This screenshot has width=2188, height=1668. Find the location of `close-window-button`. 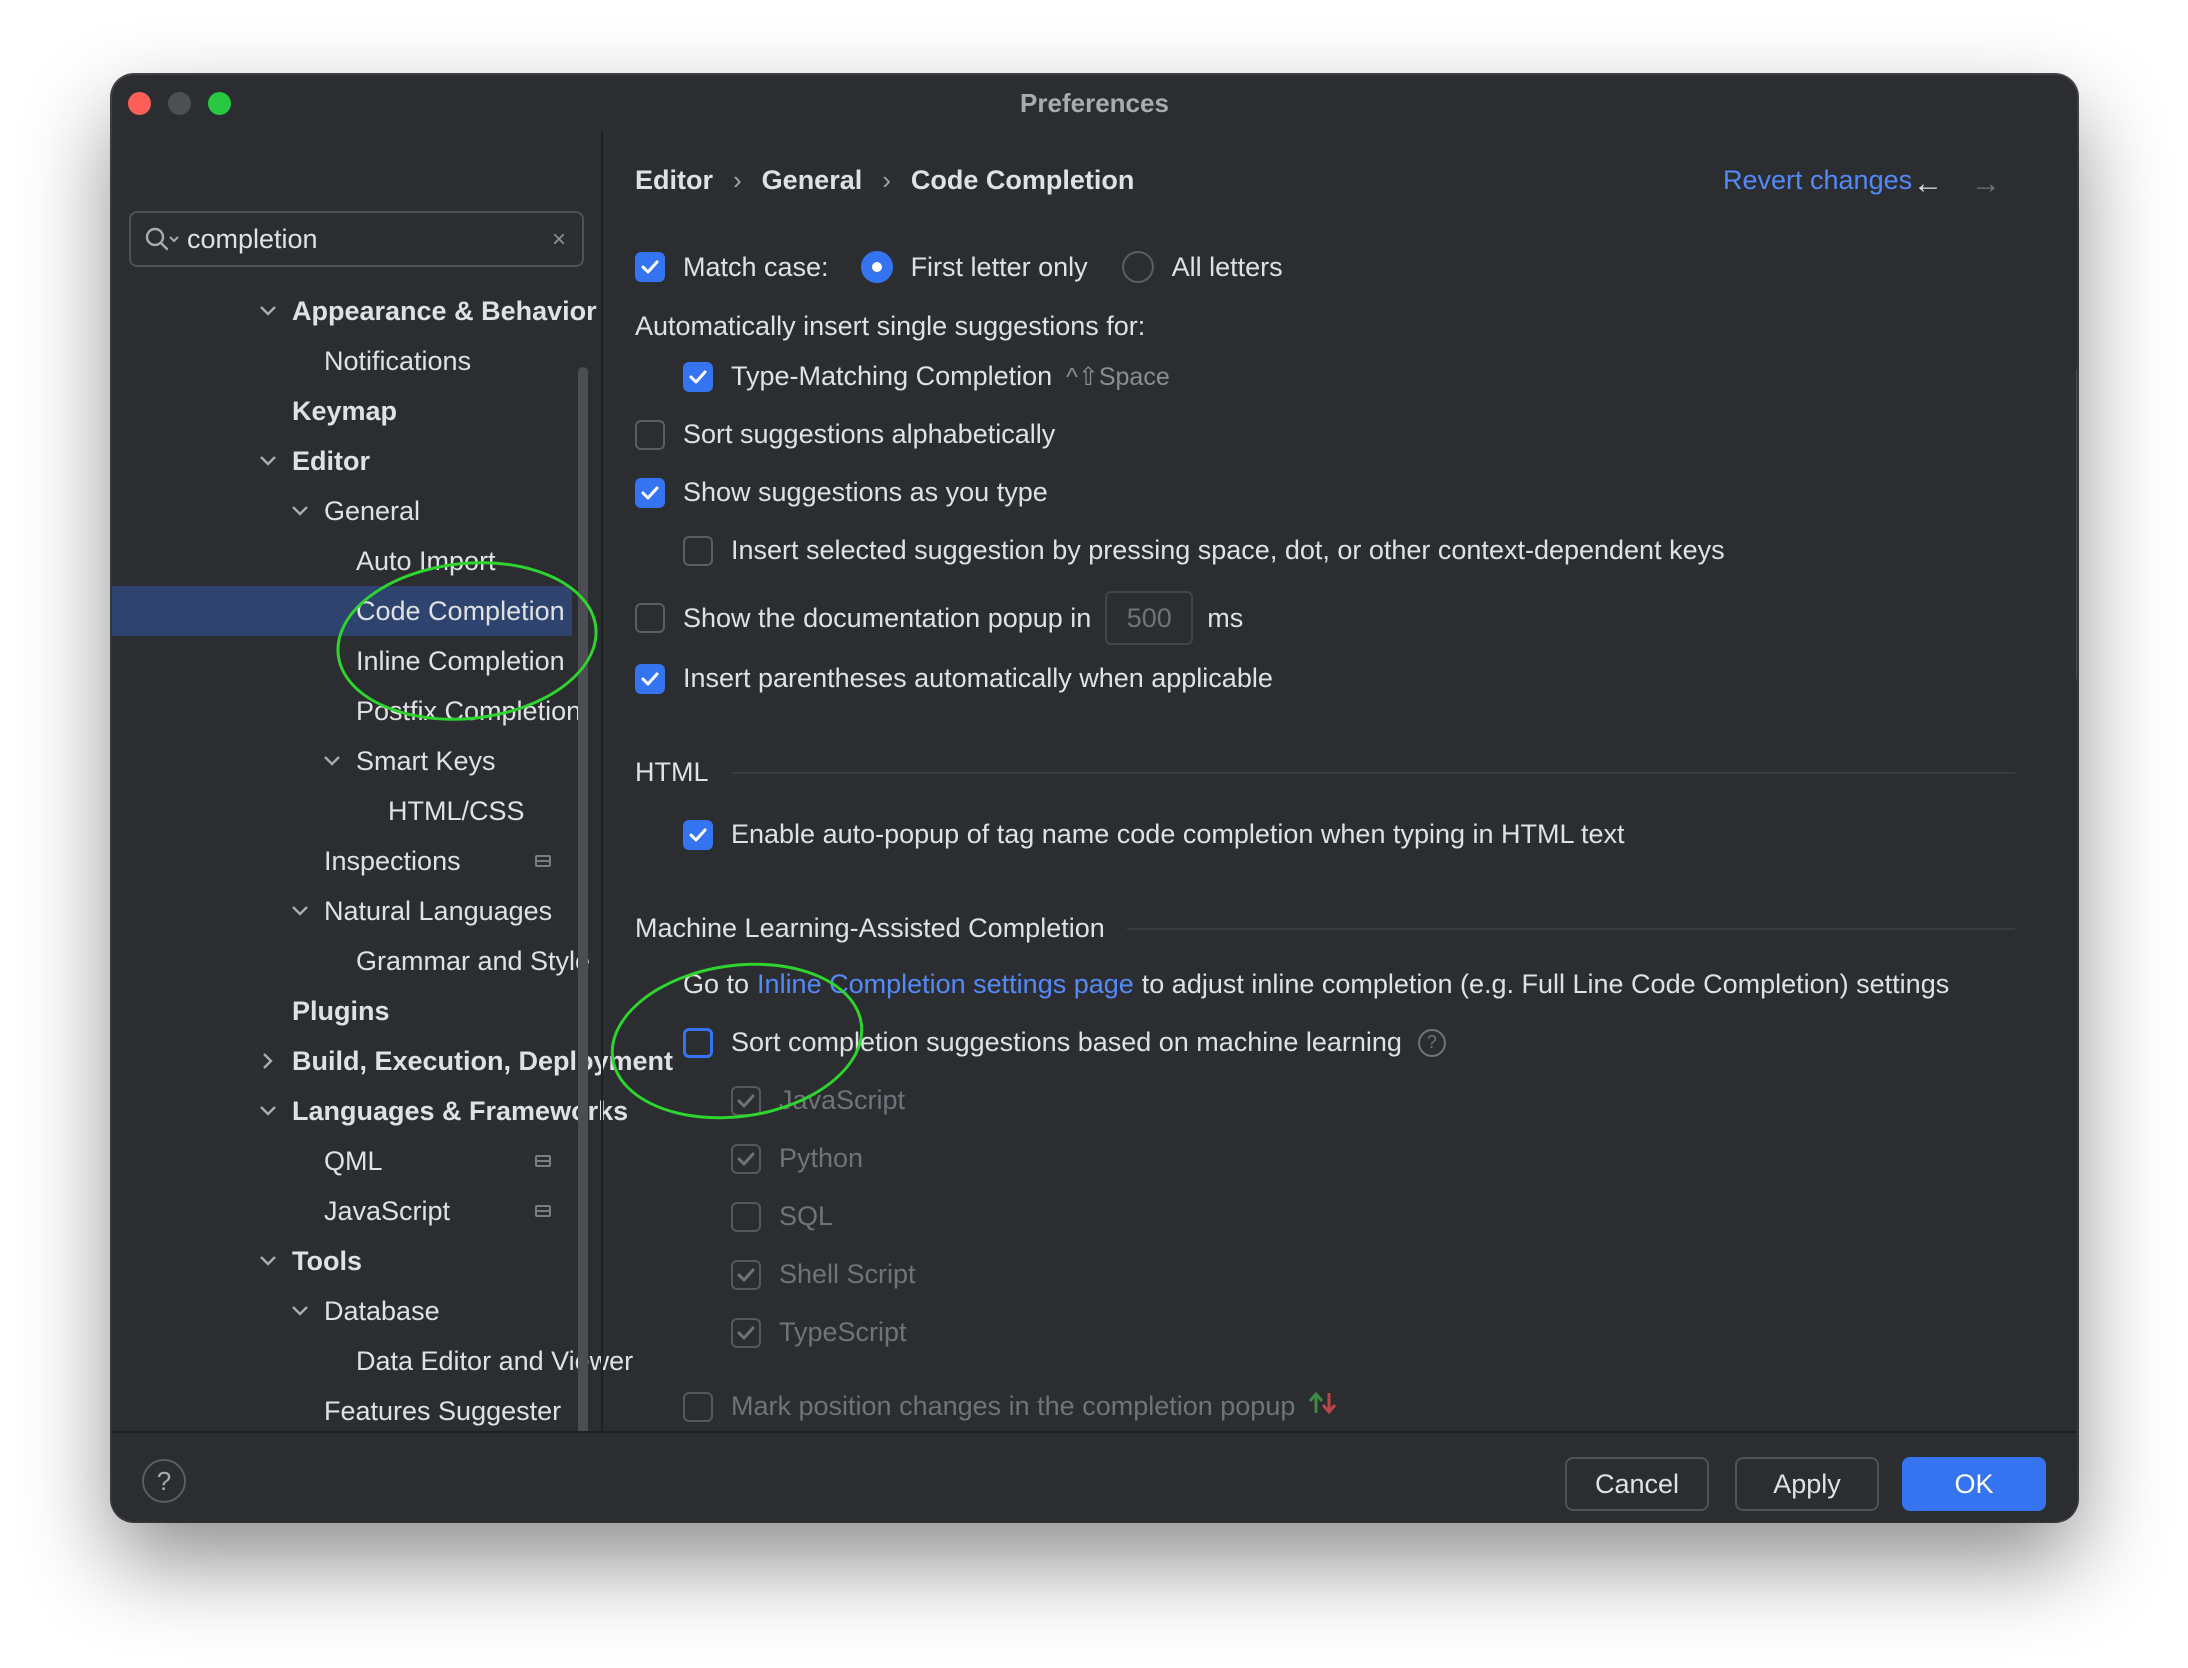

close-window-button is located at coordinates (139, 103).